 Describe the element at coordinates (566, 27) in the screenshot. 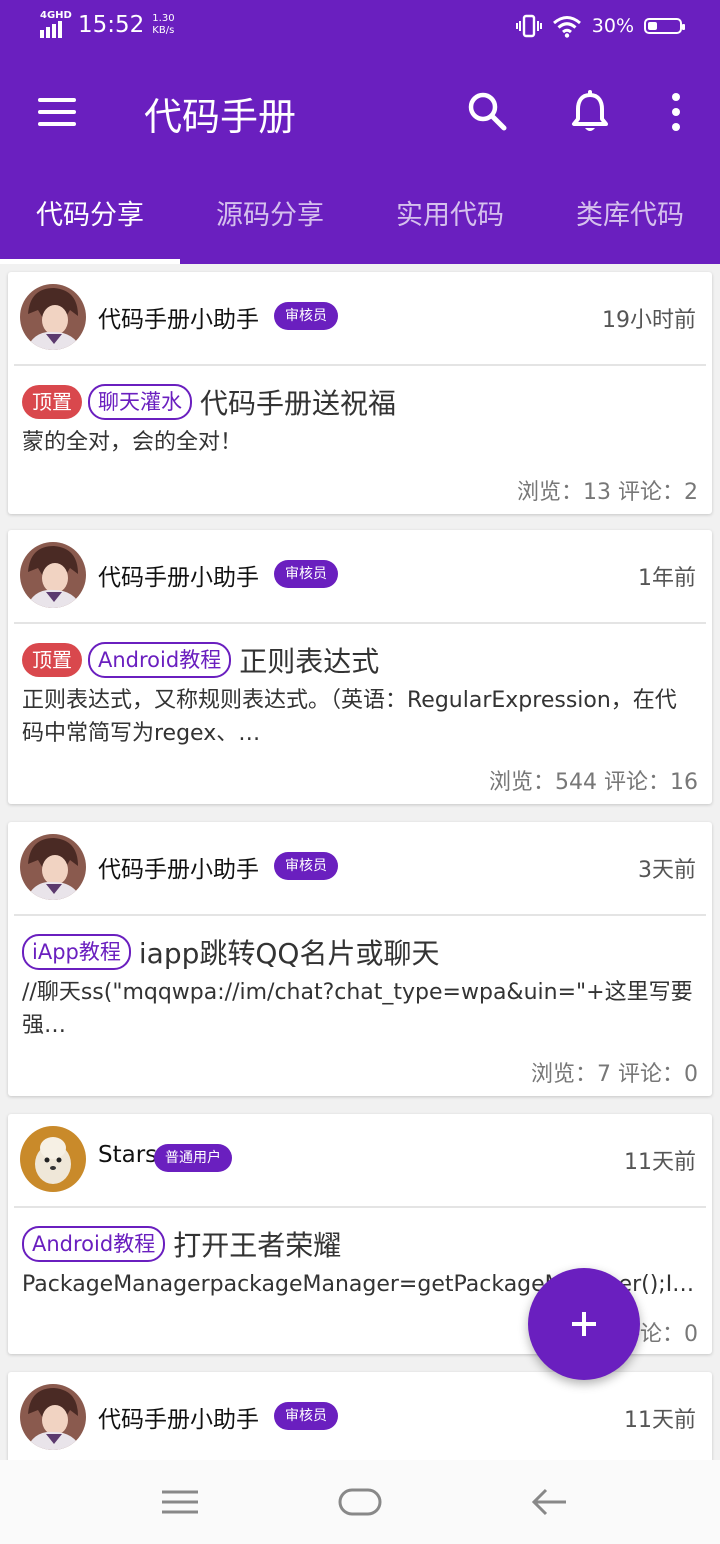

I see `wifi-icon` at that location.